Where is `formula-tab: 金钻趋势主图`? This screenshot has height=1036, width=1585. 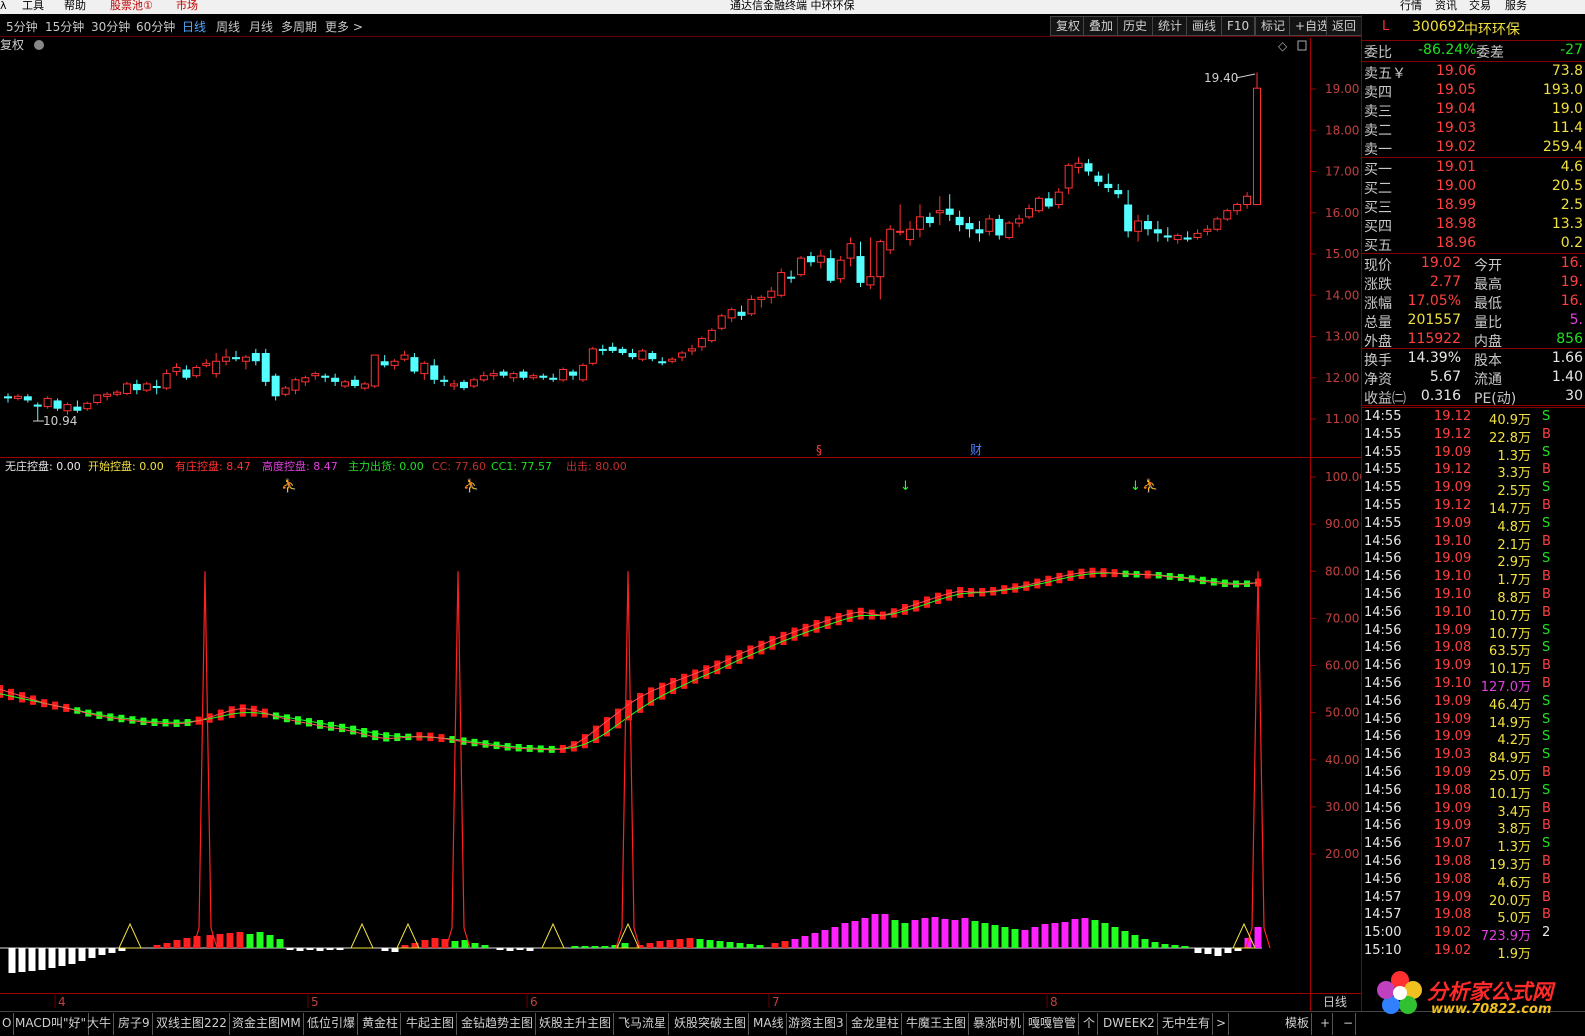
formula-tab: 金钻趋势主图 is located at coordinates (498, 1024).